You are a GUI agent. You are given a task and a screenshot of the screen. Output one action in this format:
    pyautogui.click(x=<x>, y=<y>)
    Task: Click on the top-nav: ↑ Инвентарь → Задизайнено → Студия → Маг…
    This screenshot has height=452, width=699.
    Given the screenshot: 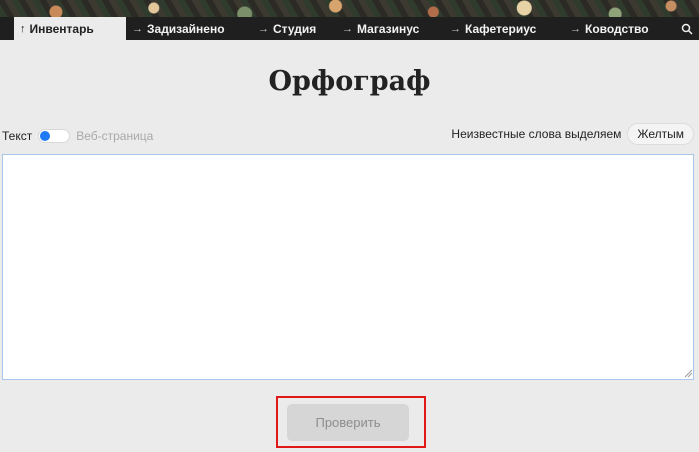 What is the action you would take?
    pyautogui.click(x=349, y=28)
    